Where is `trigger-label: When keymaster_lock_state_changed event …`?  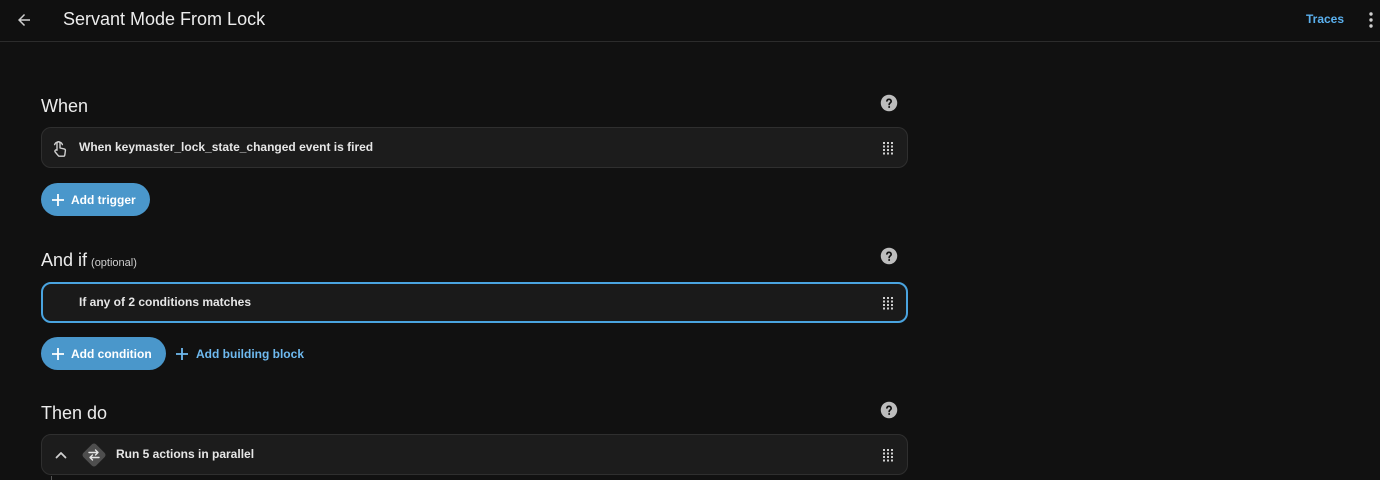
trigger-label: When keymaster_lock_state_changed event … is located at coordinates (226, 147).